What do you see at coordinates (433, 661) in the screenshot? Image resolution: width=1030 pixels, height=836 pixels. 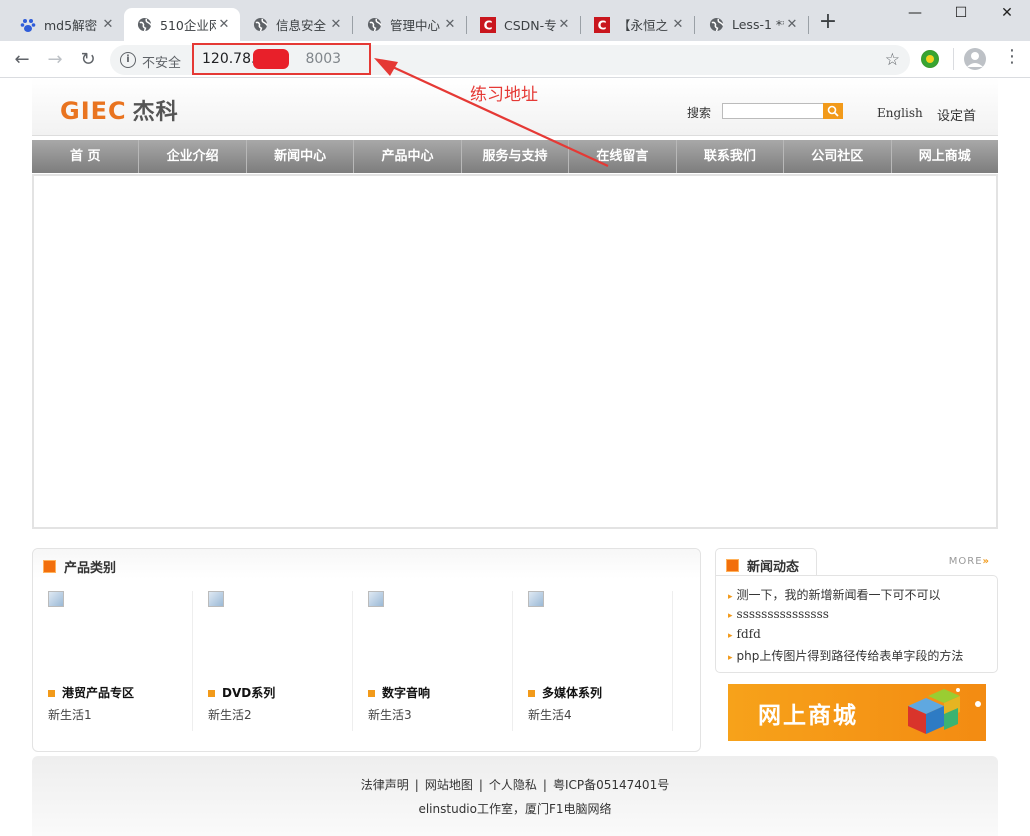 I see `product-card: 数字音响 新生活3` at bounding box center [433, 661].